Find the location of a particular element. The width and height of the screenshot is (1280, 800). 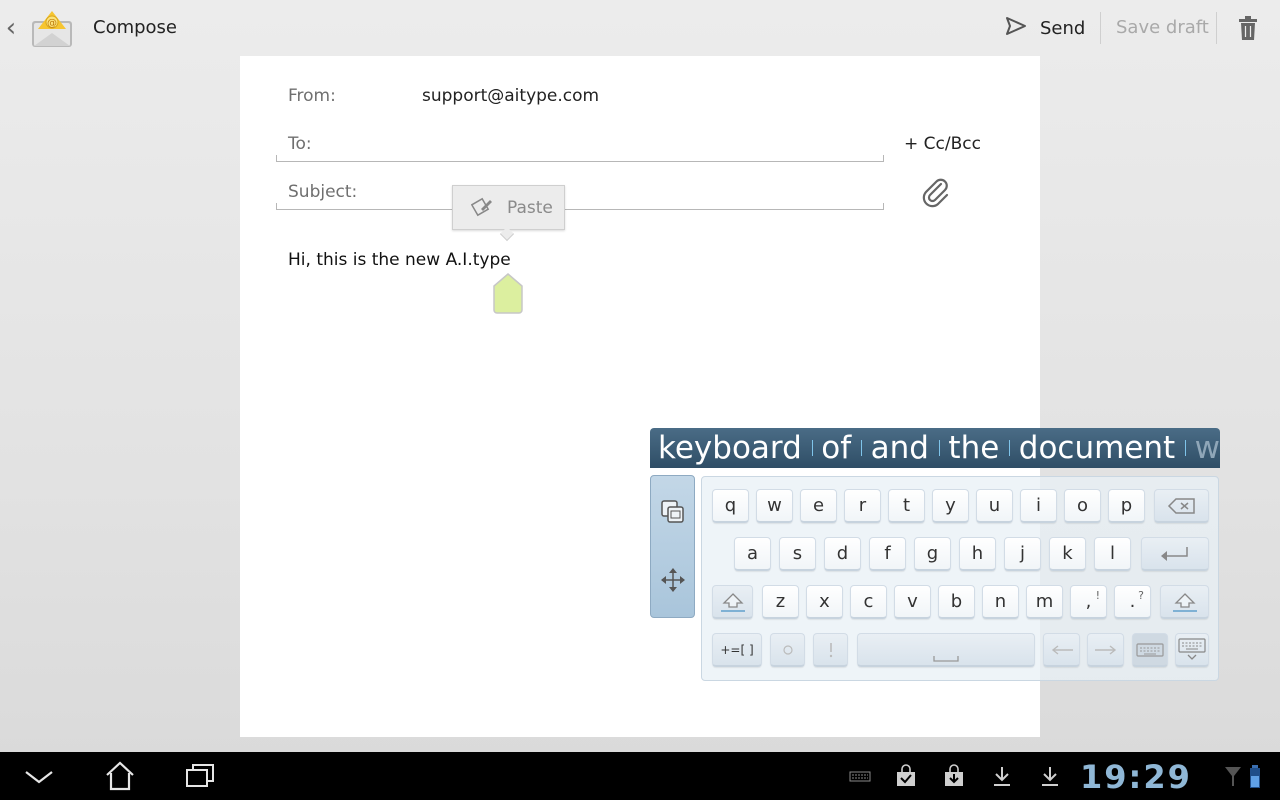

key-z: z is located at coordinates (780, 602).